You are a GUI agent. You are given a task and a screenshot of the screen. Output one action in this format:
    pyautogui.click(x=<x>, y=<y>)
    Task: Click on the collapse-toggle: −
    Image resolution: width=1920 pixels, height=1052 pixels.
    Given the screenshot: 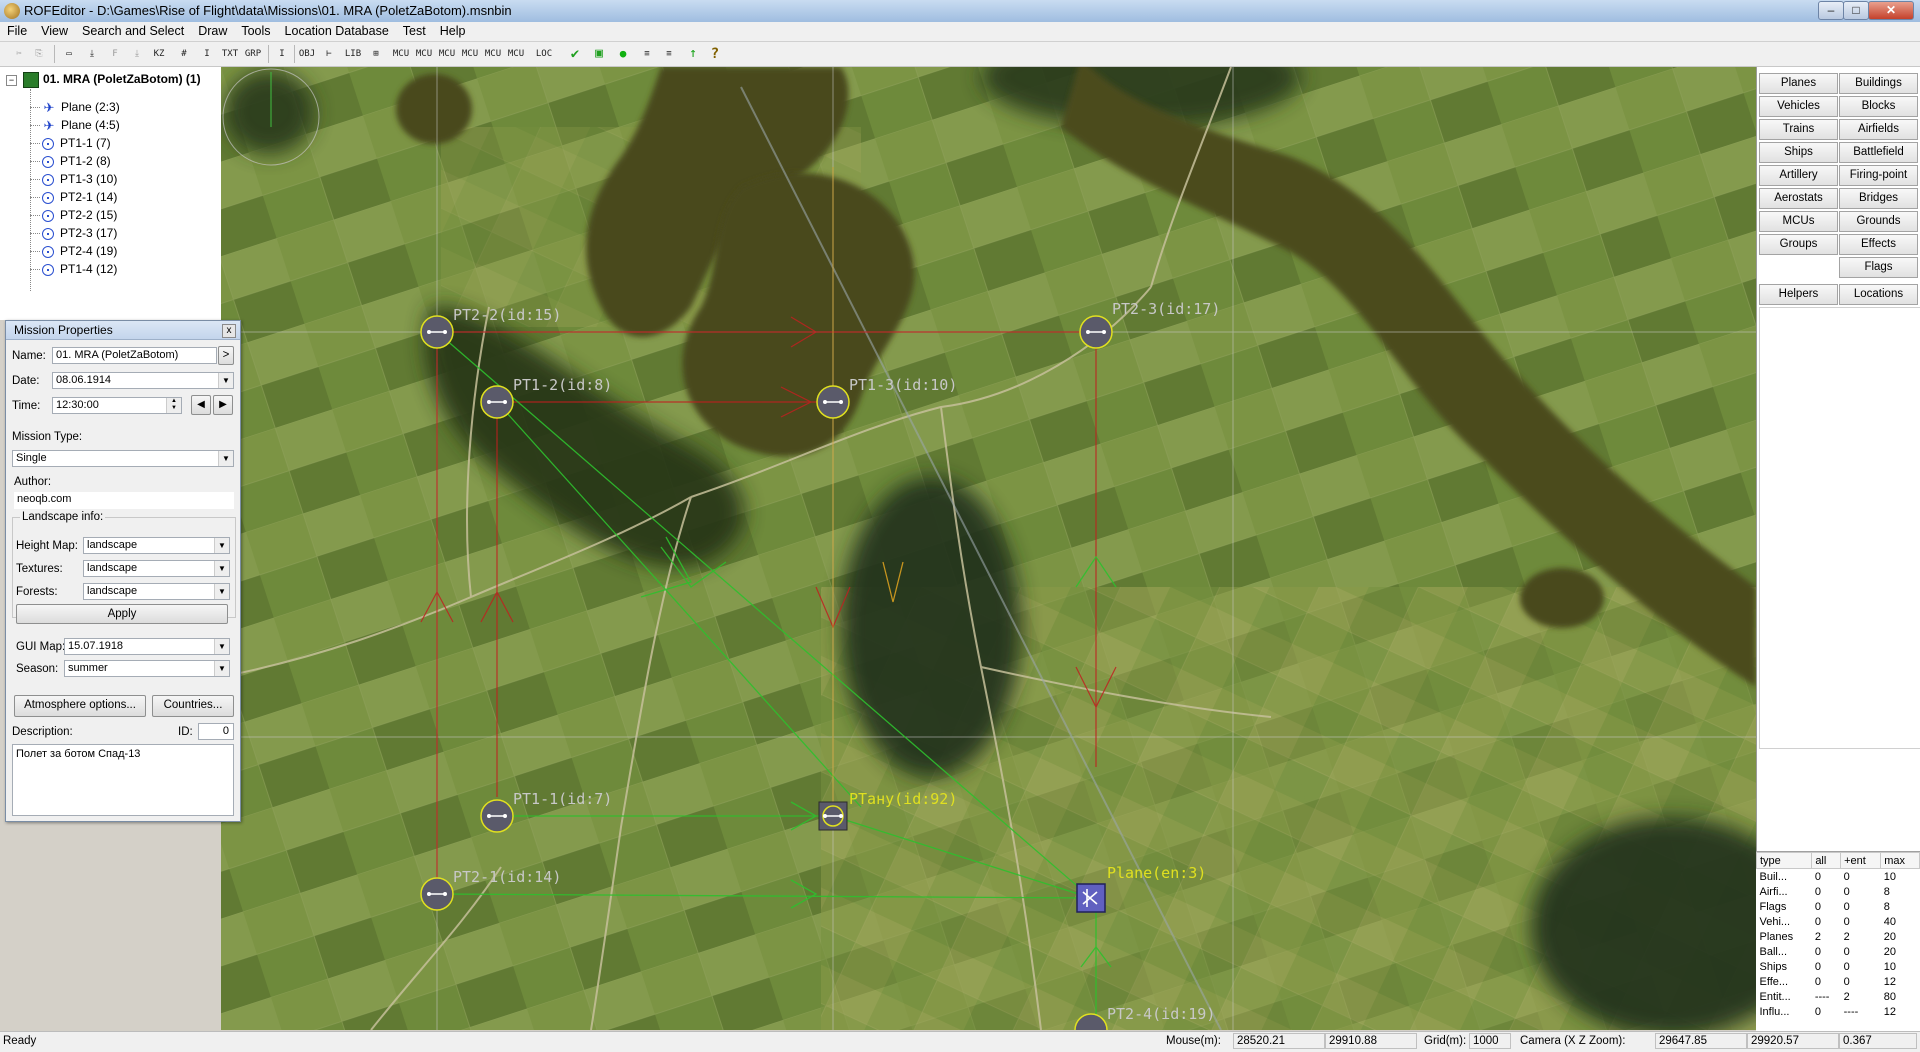 What is the action you would take?
    pyautogui.click(x=11, y=80)
    